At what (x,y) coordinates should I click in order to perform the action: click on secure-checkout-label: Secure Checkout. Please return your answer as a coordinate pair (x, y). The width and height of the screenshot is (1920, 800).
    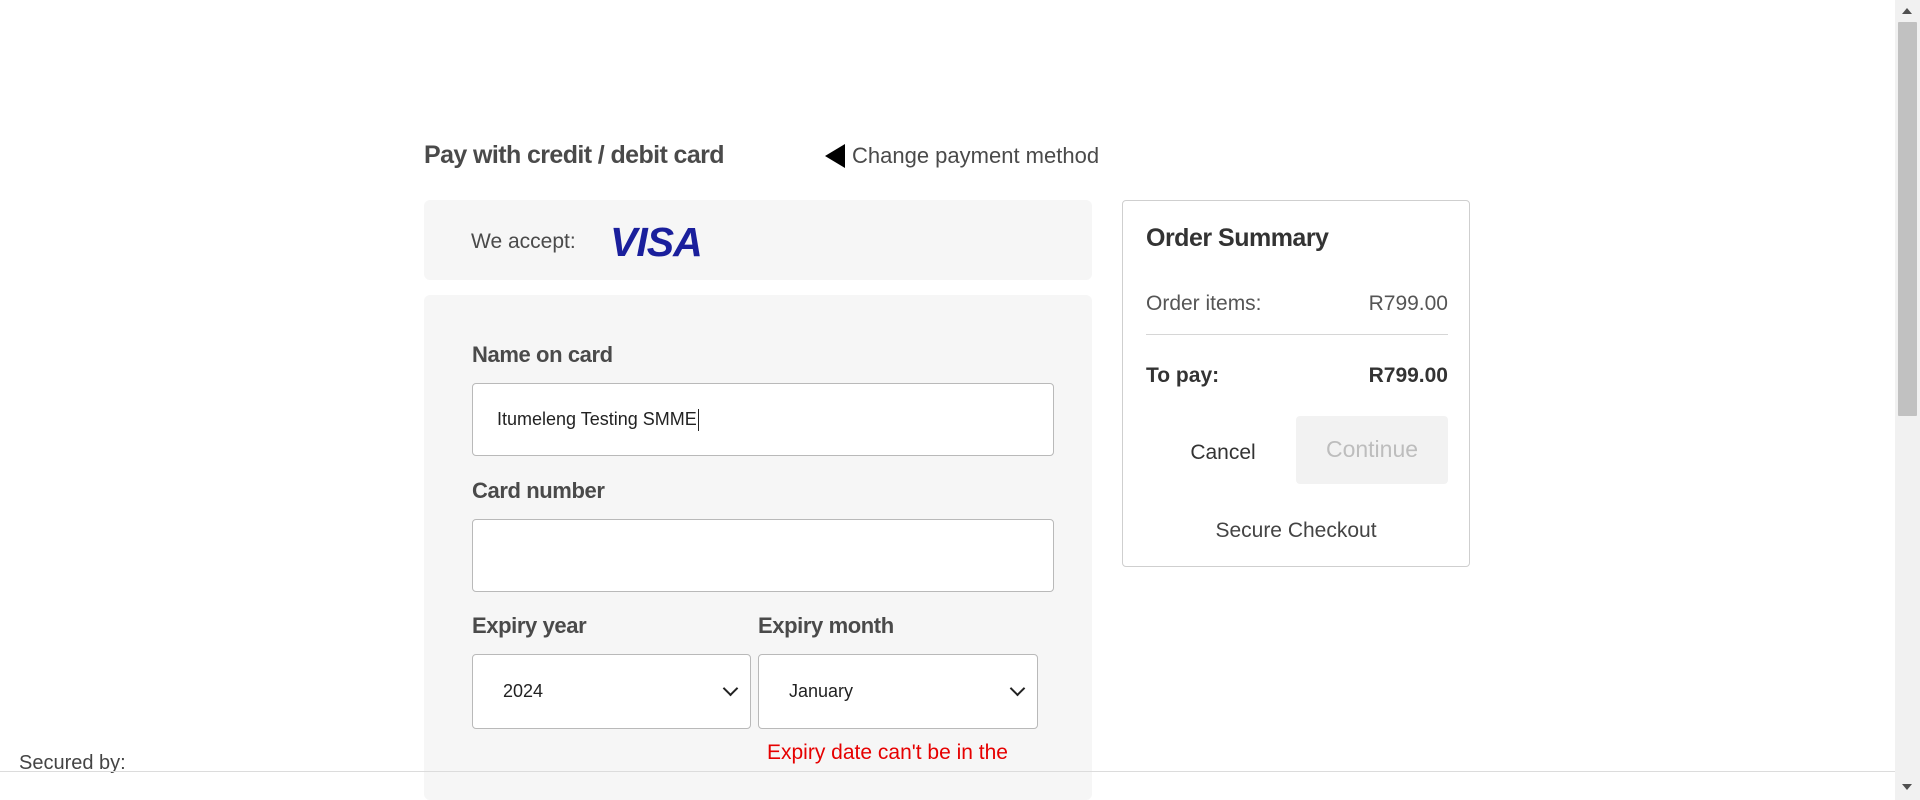
    Looking at the image, I should click on (1296, 530).